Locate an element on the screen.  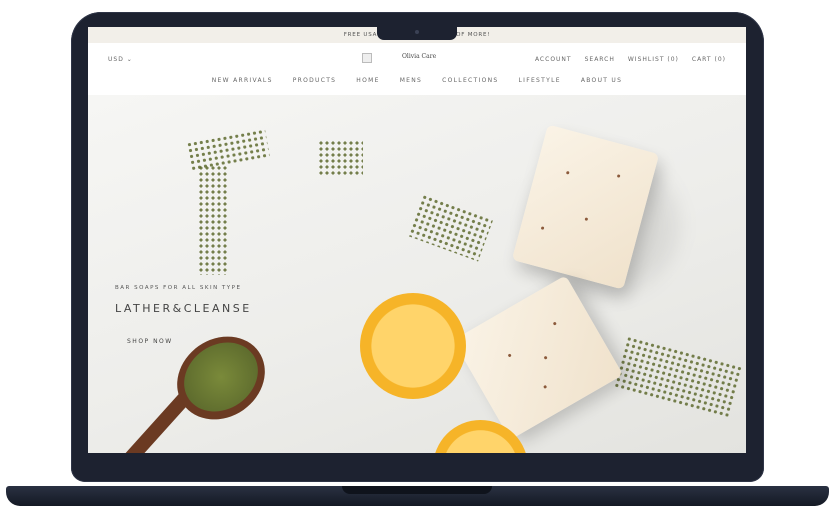
nav-item-home: HOME is located at coordinates (367, 80).